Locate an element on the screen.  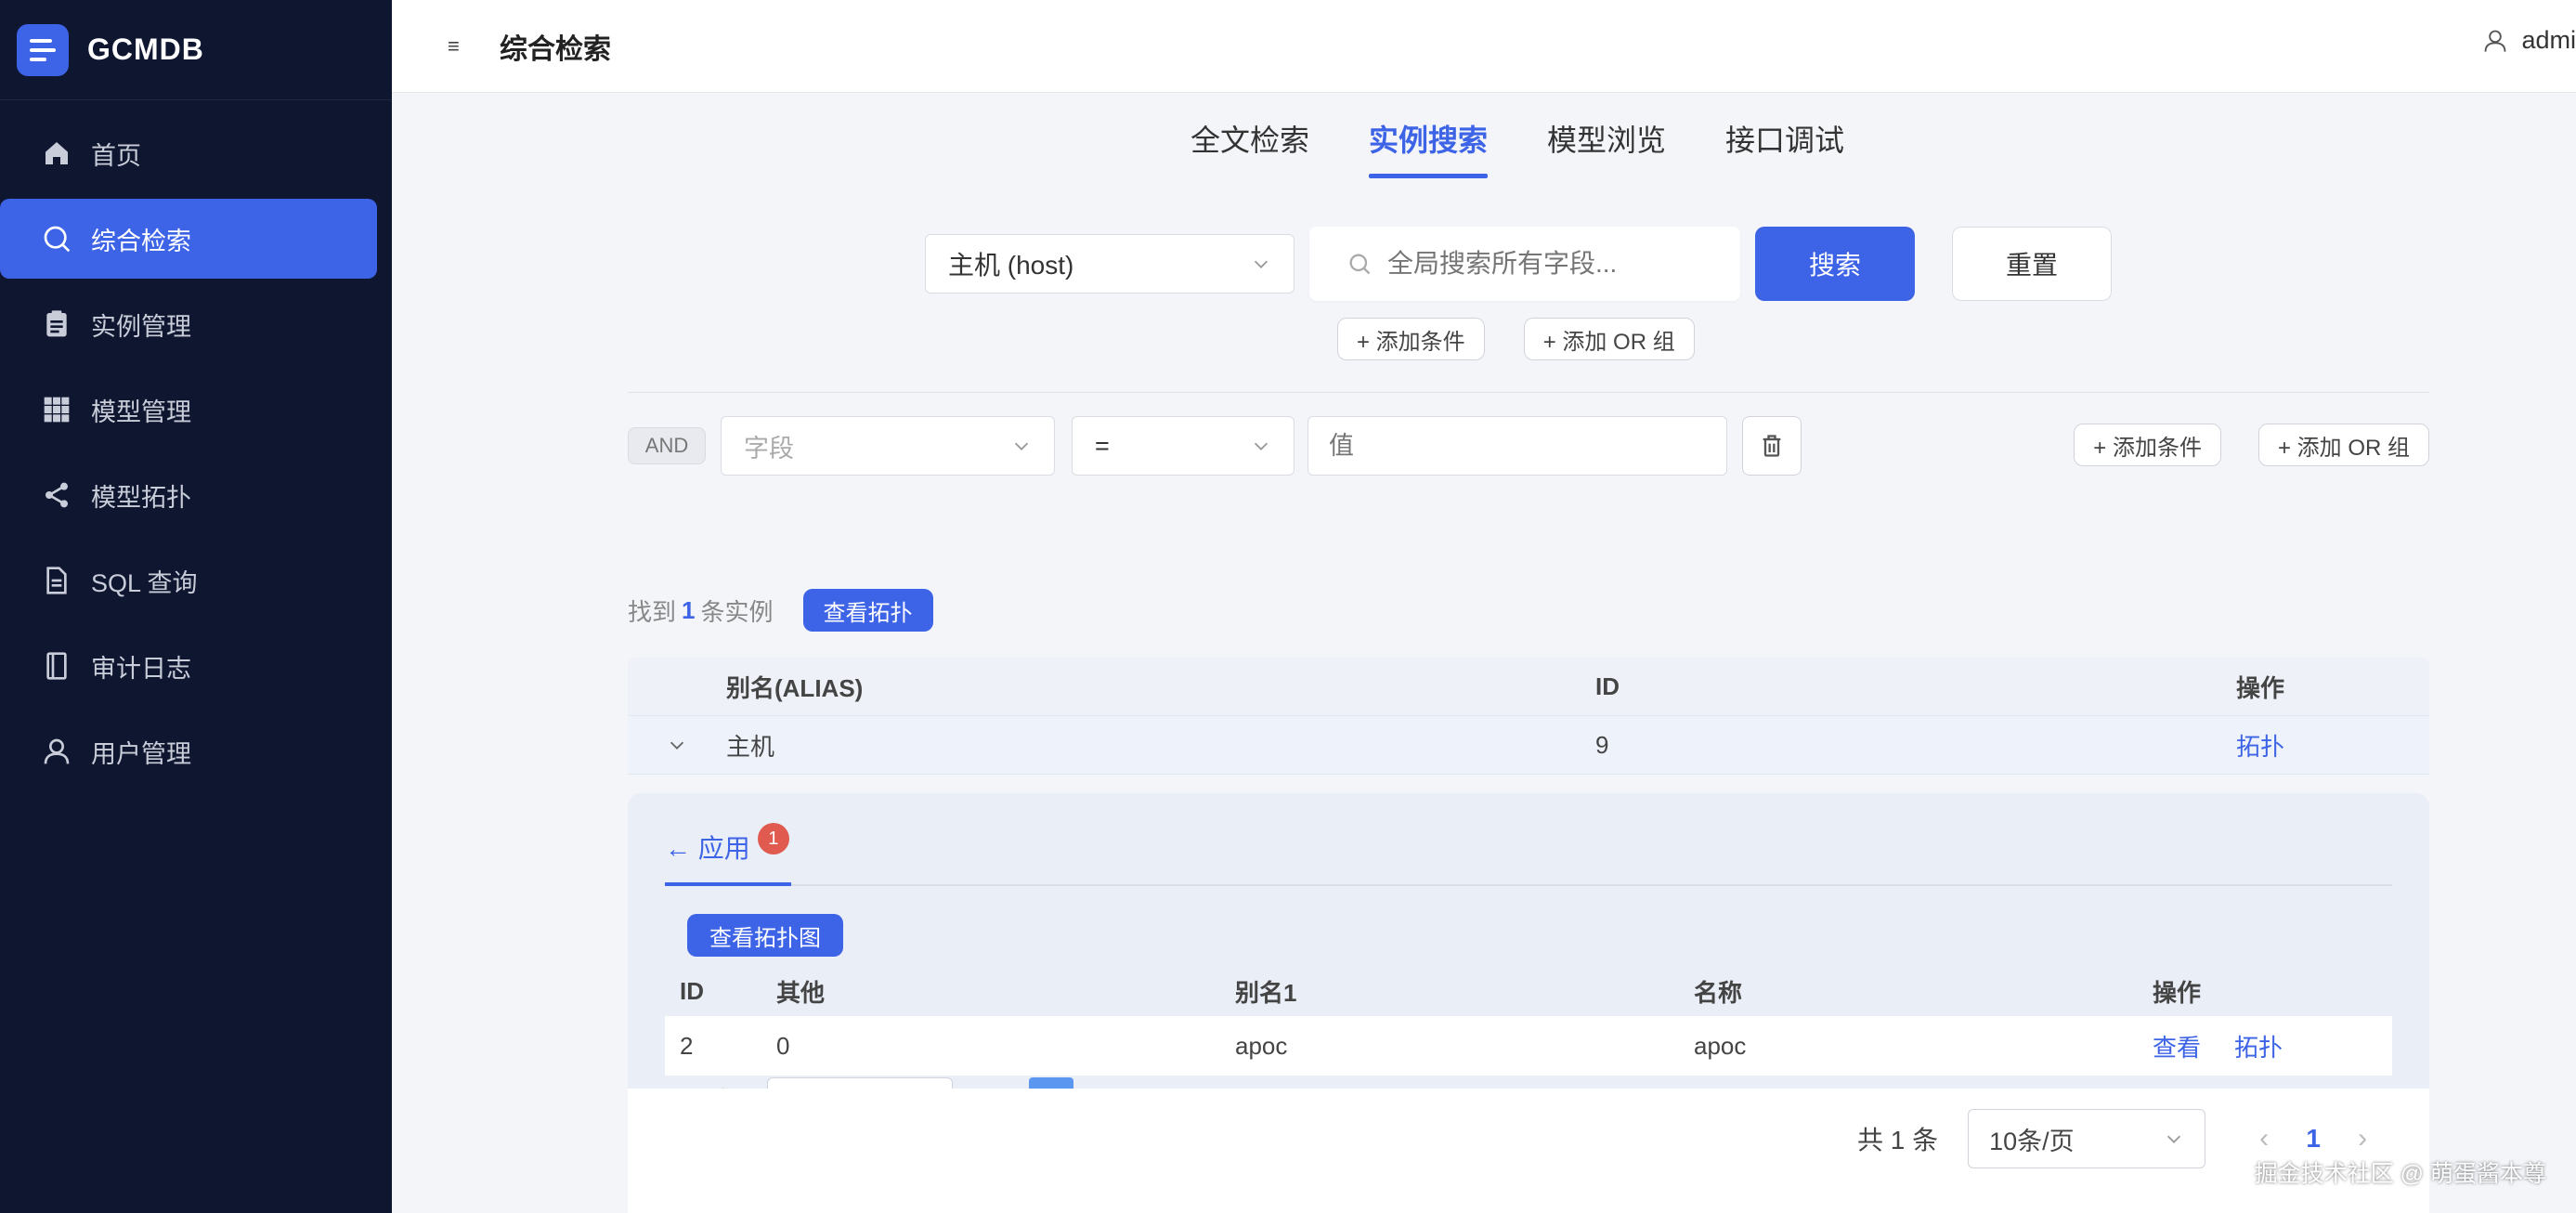
page-number-current: 1 is located at coordinates (2313, 1139).